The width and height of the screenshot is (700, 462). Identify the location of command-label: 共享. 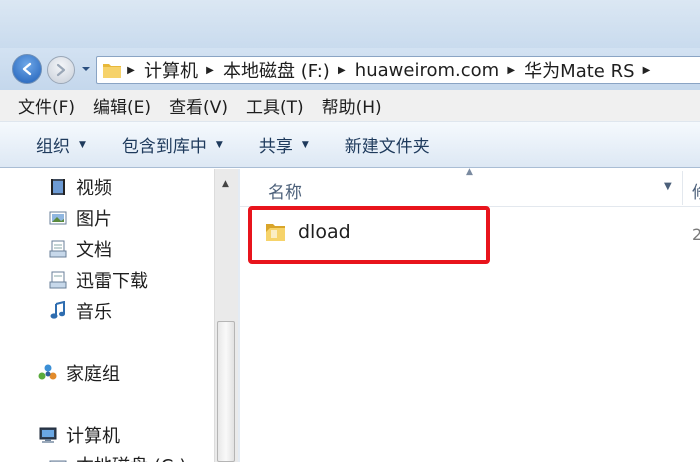
(275, 147).